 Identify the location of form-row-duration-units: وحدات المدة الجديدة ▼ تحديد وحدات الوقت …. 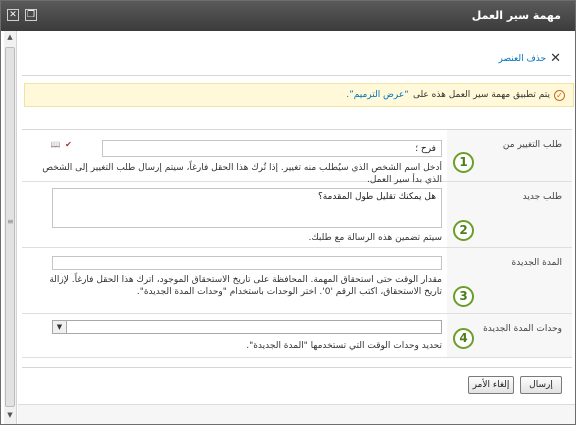
(297, 336).